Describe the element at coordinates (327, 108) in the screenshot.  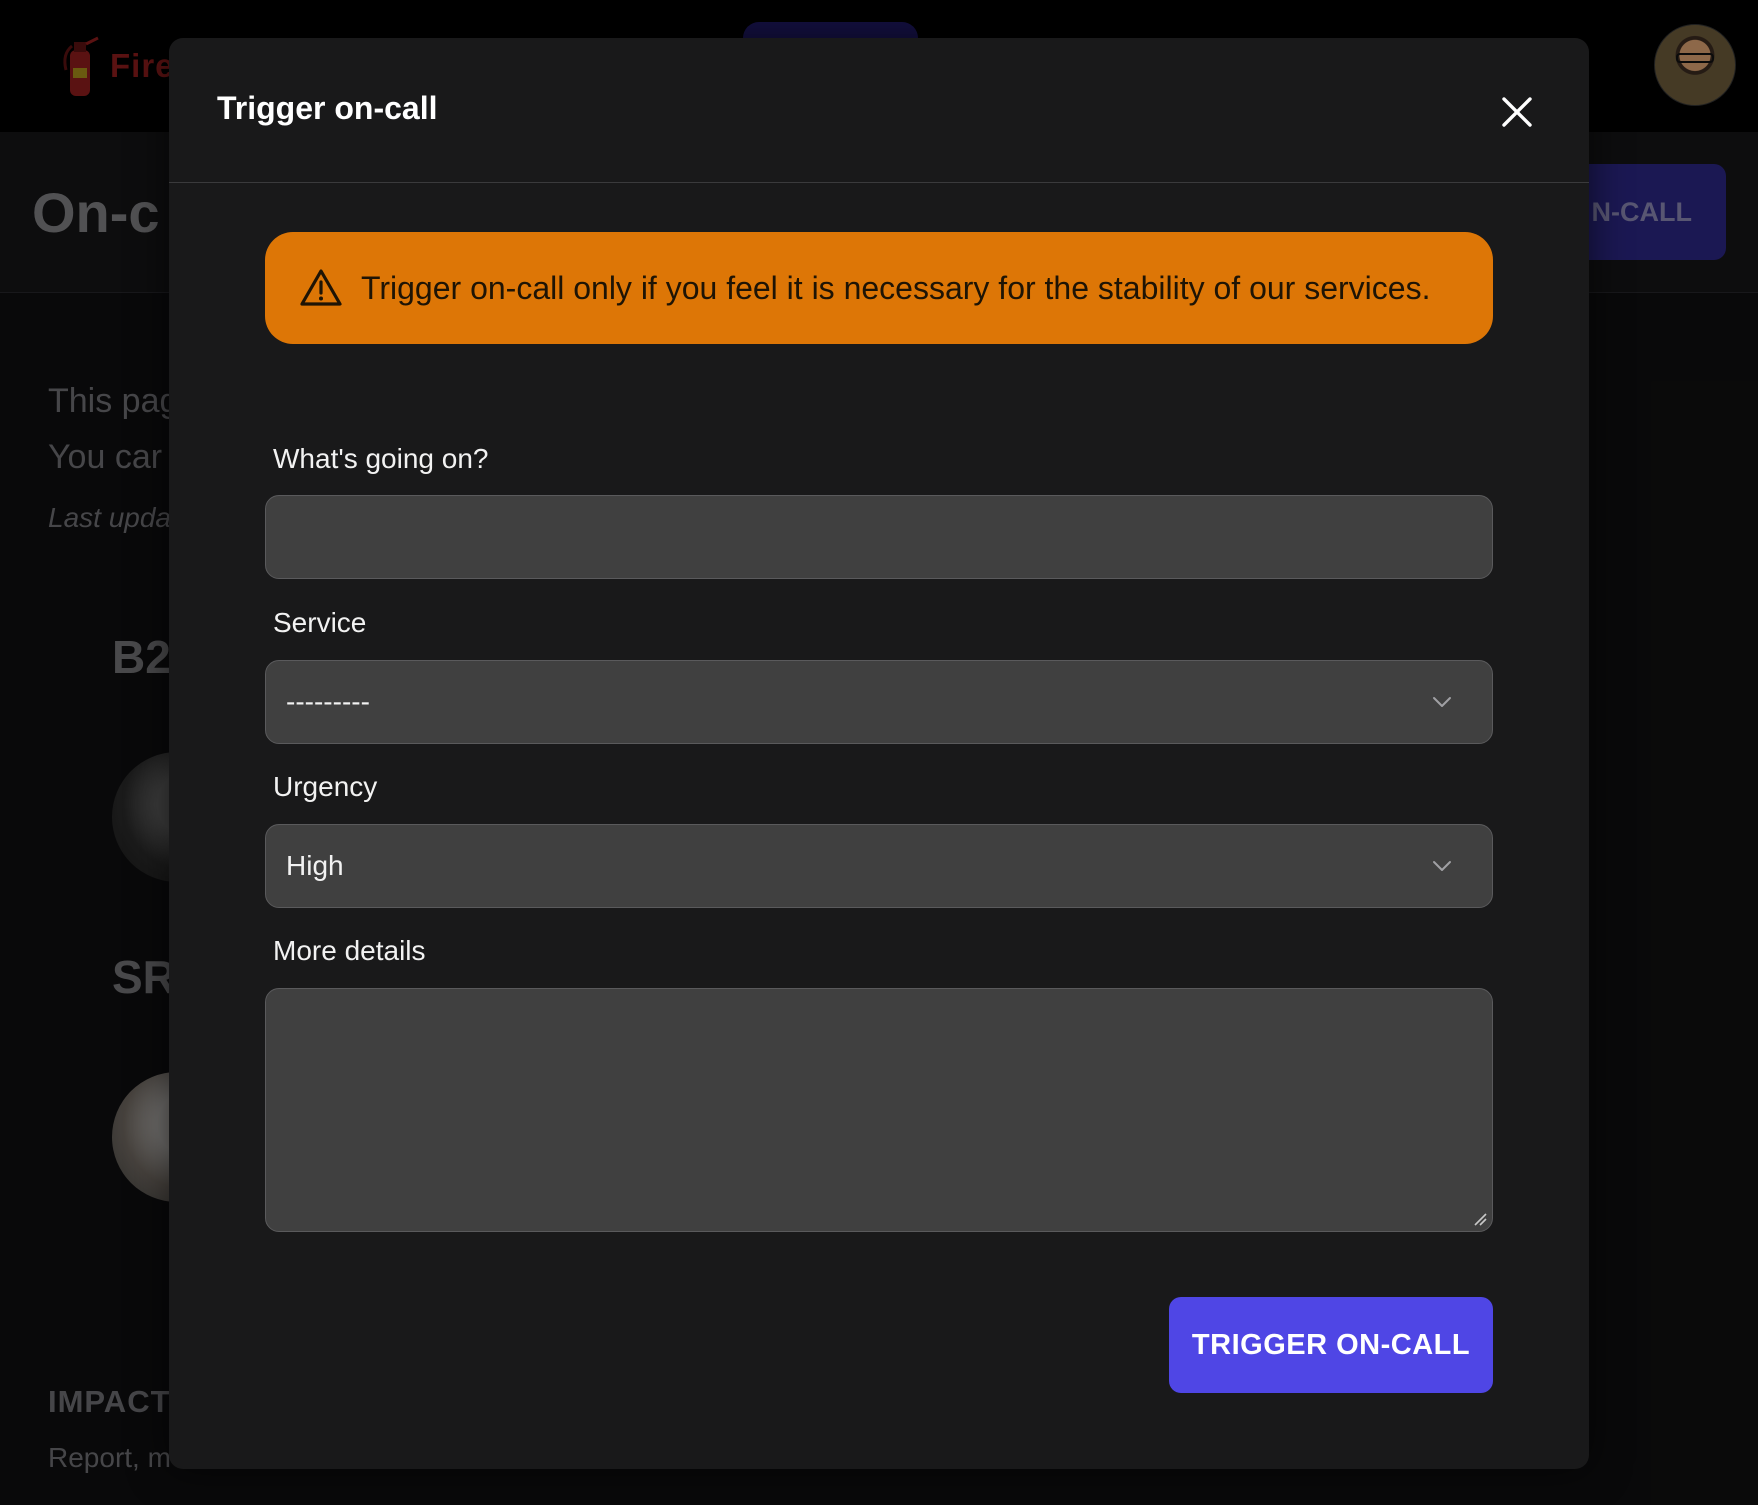
I see `modal-title: Trigger on-call` at that location.